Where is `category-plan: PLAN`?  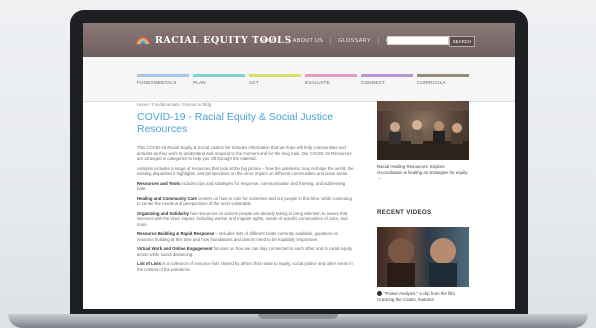
category-plan: PLAN is located at coordinates (219, 79).